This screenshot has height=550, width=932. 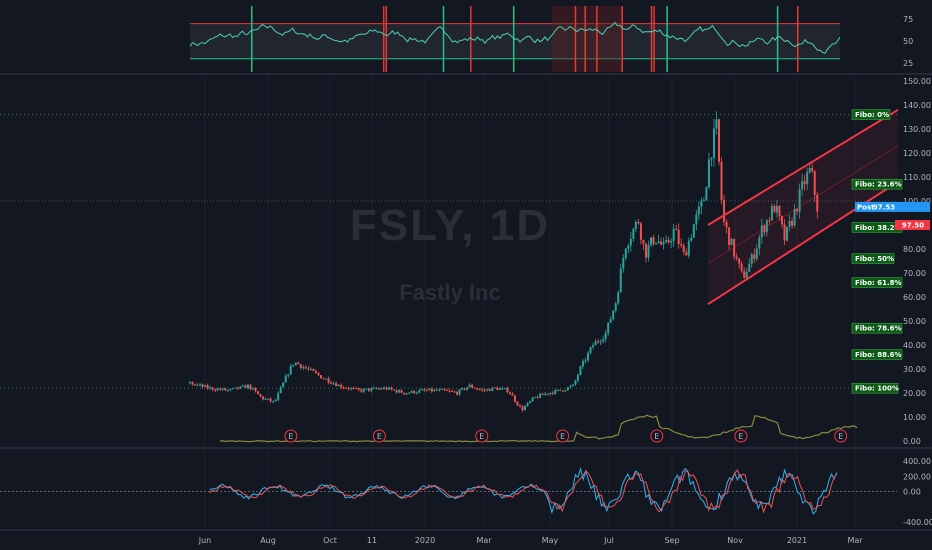 I want to click on watermark-company: Fastly Inc, so click(x=449, y=292).